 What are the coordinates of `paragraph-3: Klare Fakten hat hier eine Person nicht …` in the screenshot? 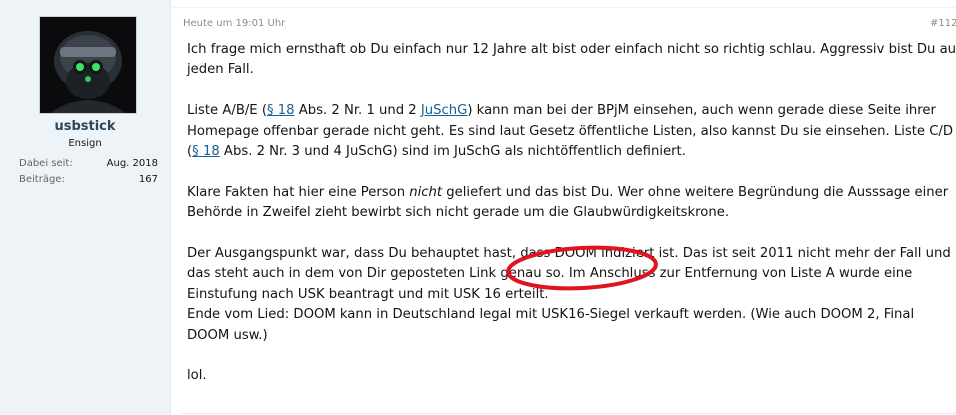 It's located at (571, 203).